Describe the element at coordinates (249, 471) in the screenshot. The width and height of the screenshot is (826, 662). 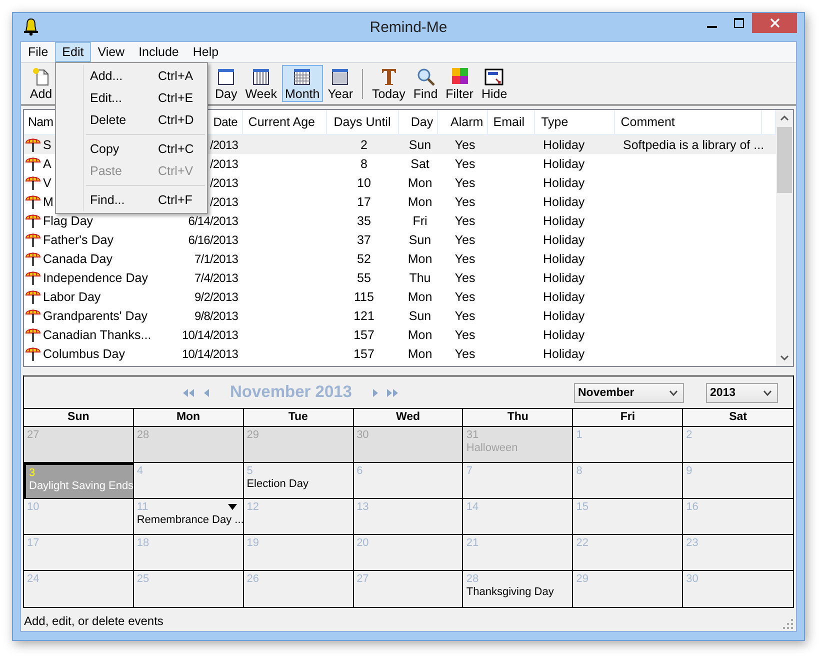
I see `day-number: 5` at that location.